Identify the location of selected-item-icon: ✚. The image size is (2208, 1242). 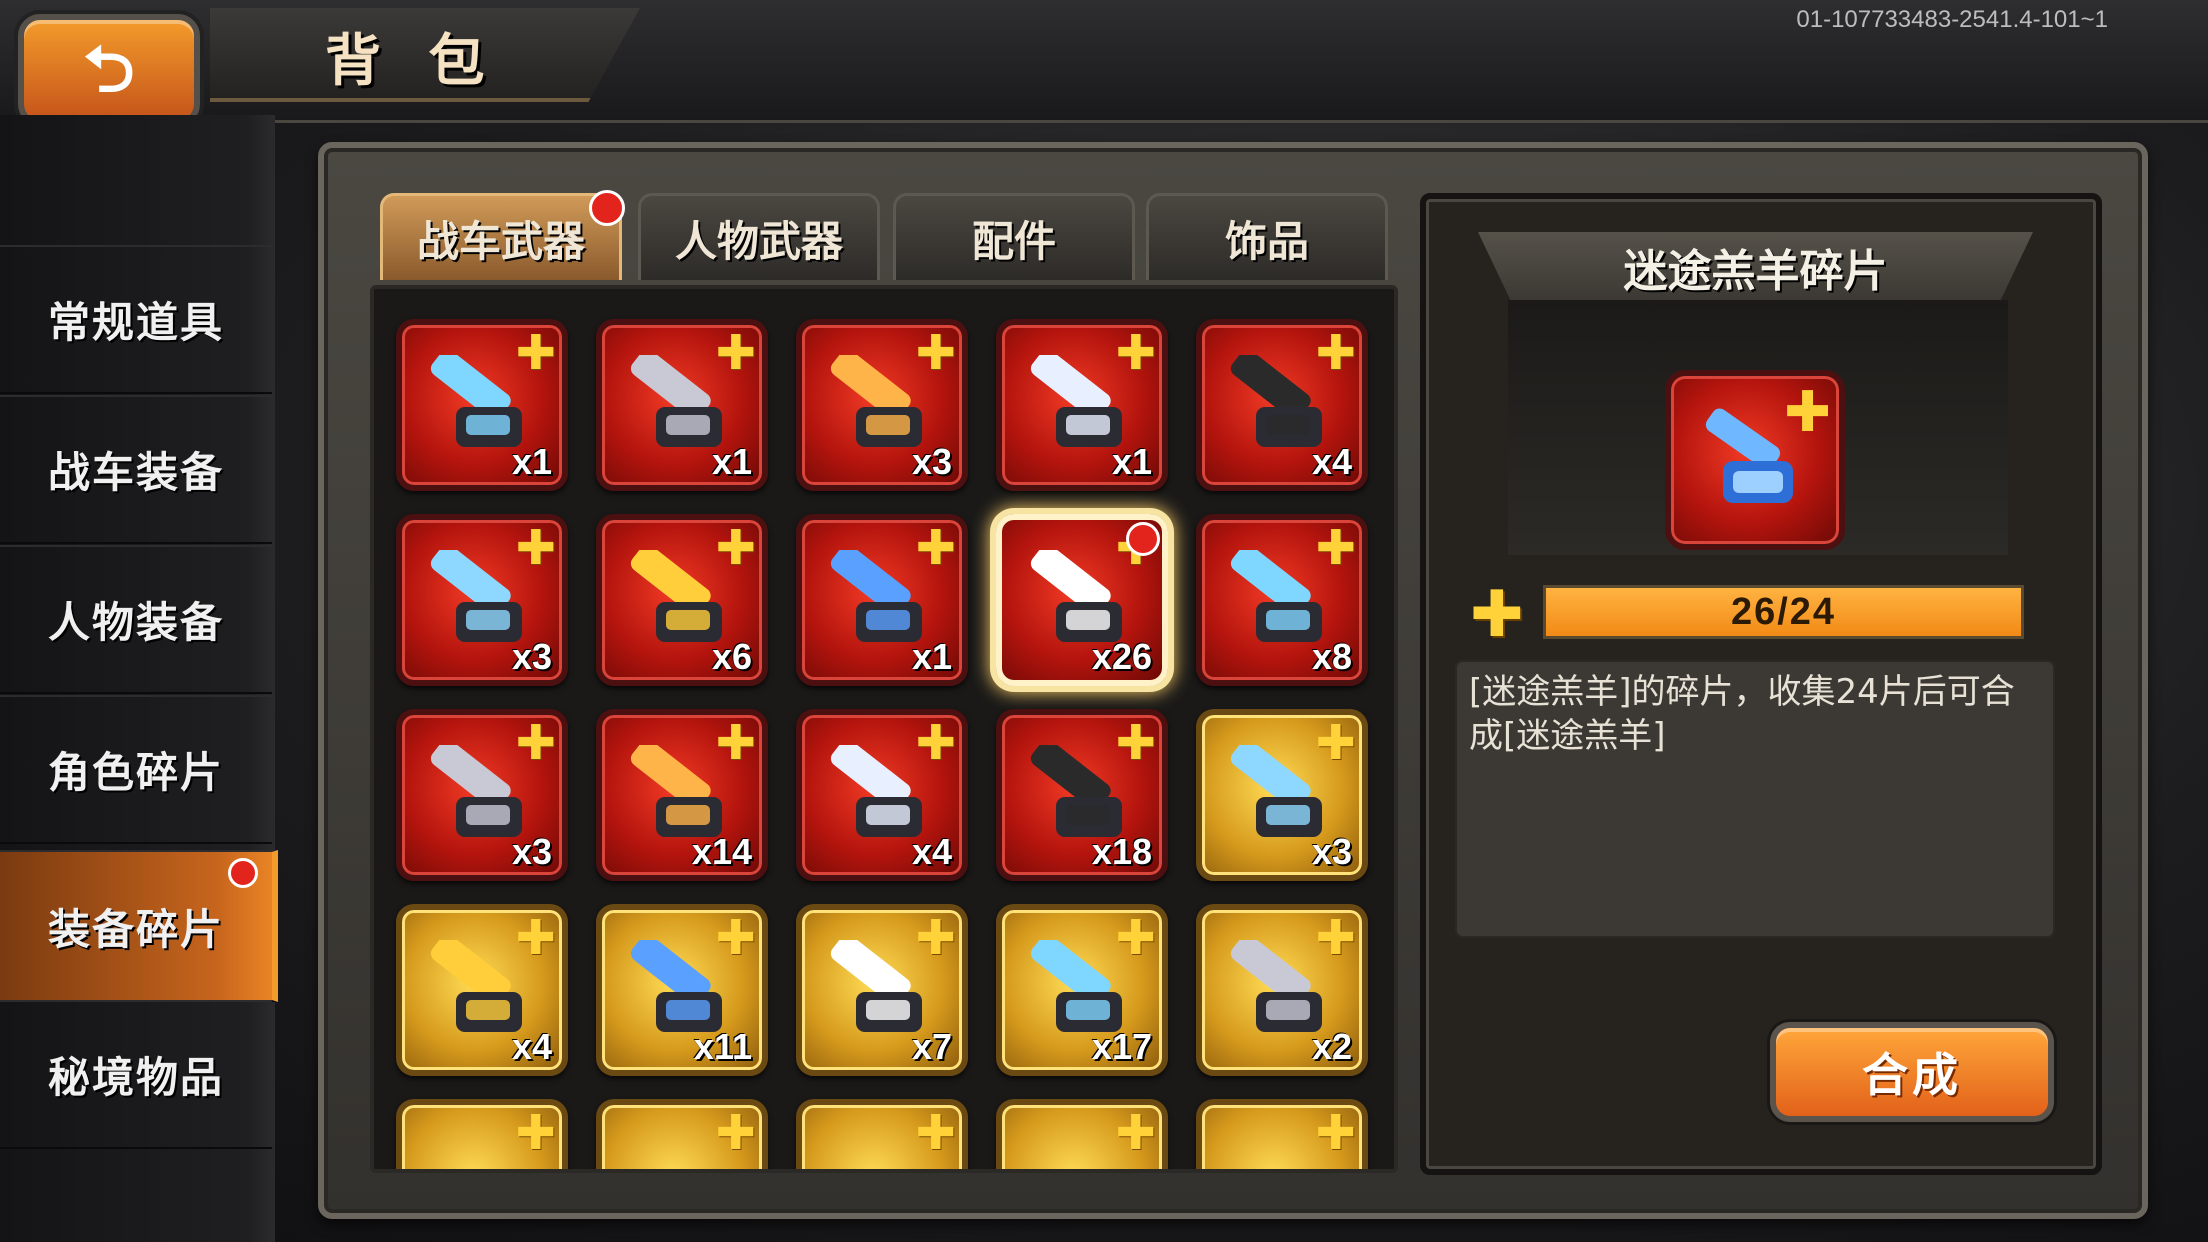
(1755, 460).